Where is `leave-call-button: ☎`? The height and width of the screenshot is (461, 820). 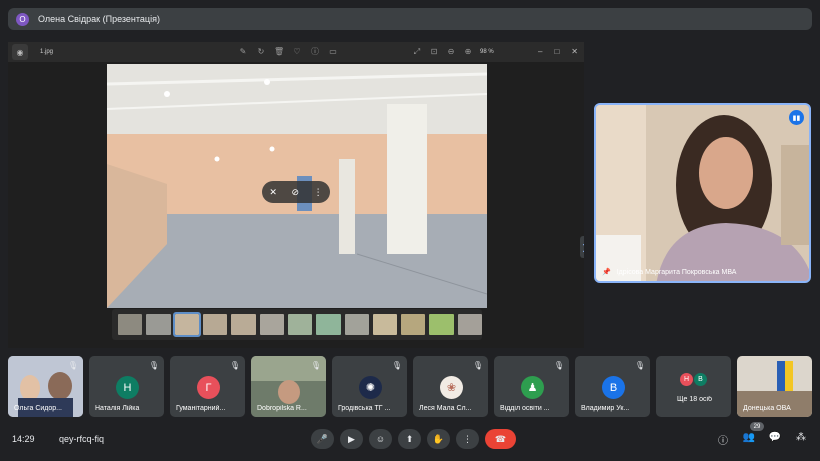
leave-call-button: ☎ is located at coordinates (500, 439).